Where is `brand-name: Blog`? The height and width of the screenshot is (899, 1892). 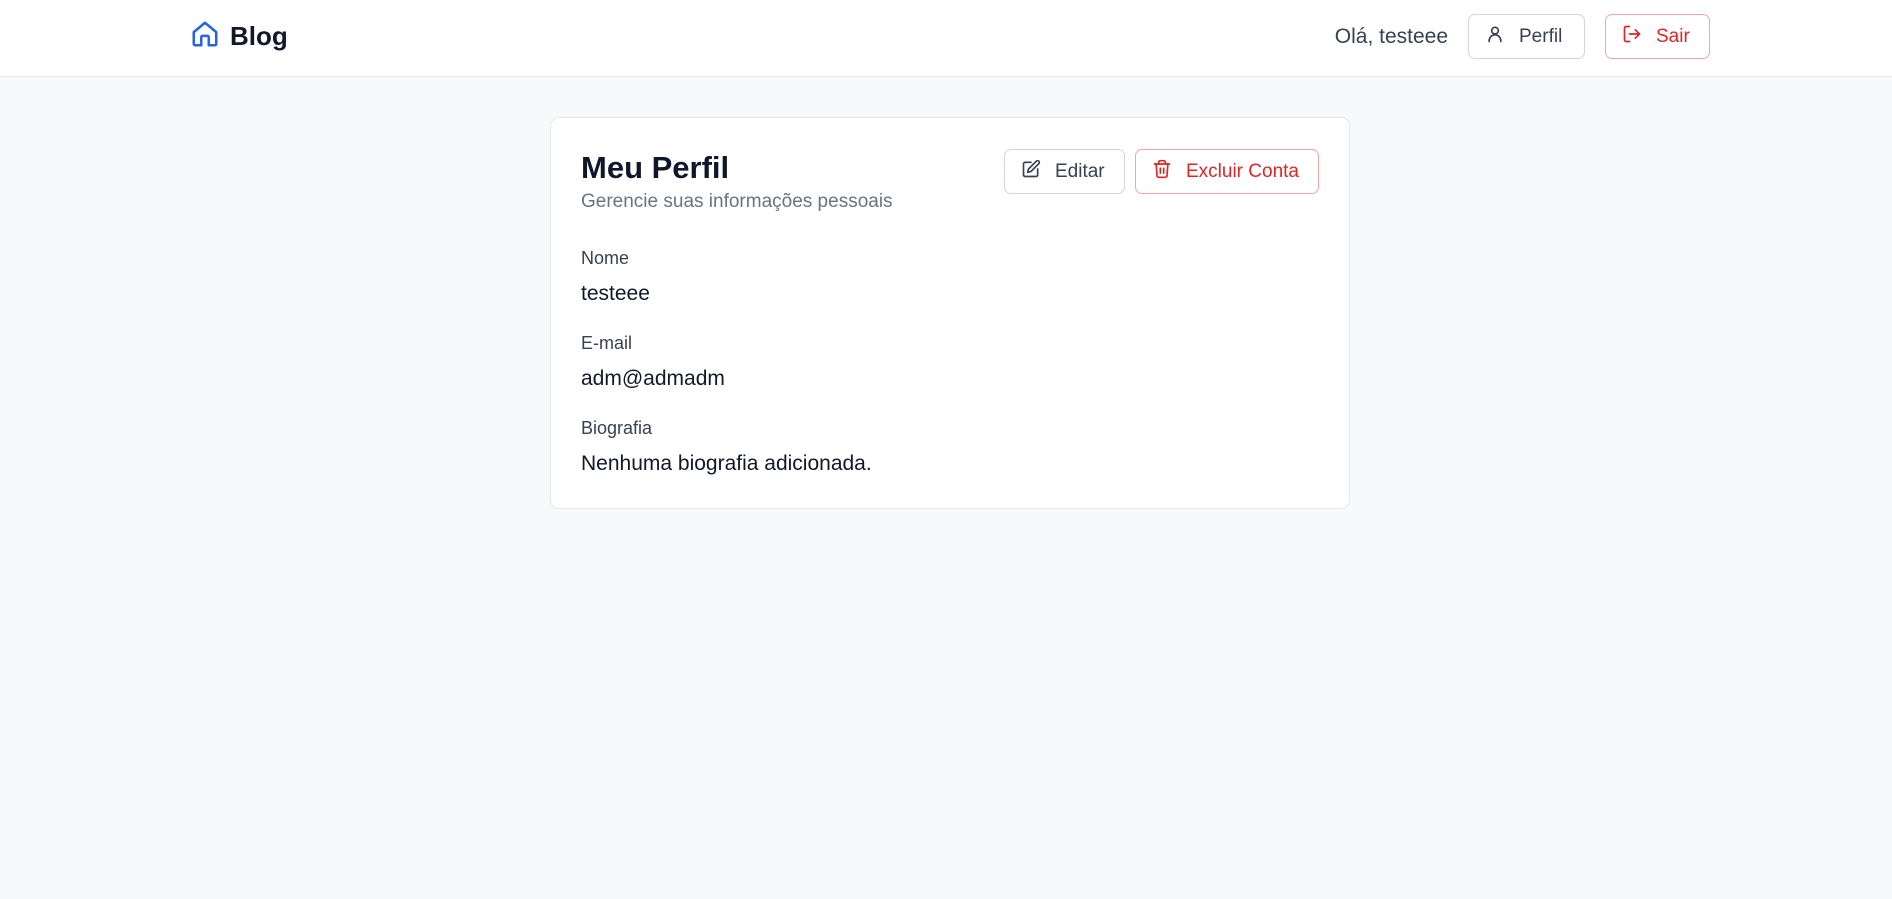
brand-name: Blog is located at coordinates (259, 35).